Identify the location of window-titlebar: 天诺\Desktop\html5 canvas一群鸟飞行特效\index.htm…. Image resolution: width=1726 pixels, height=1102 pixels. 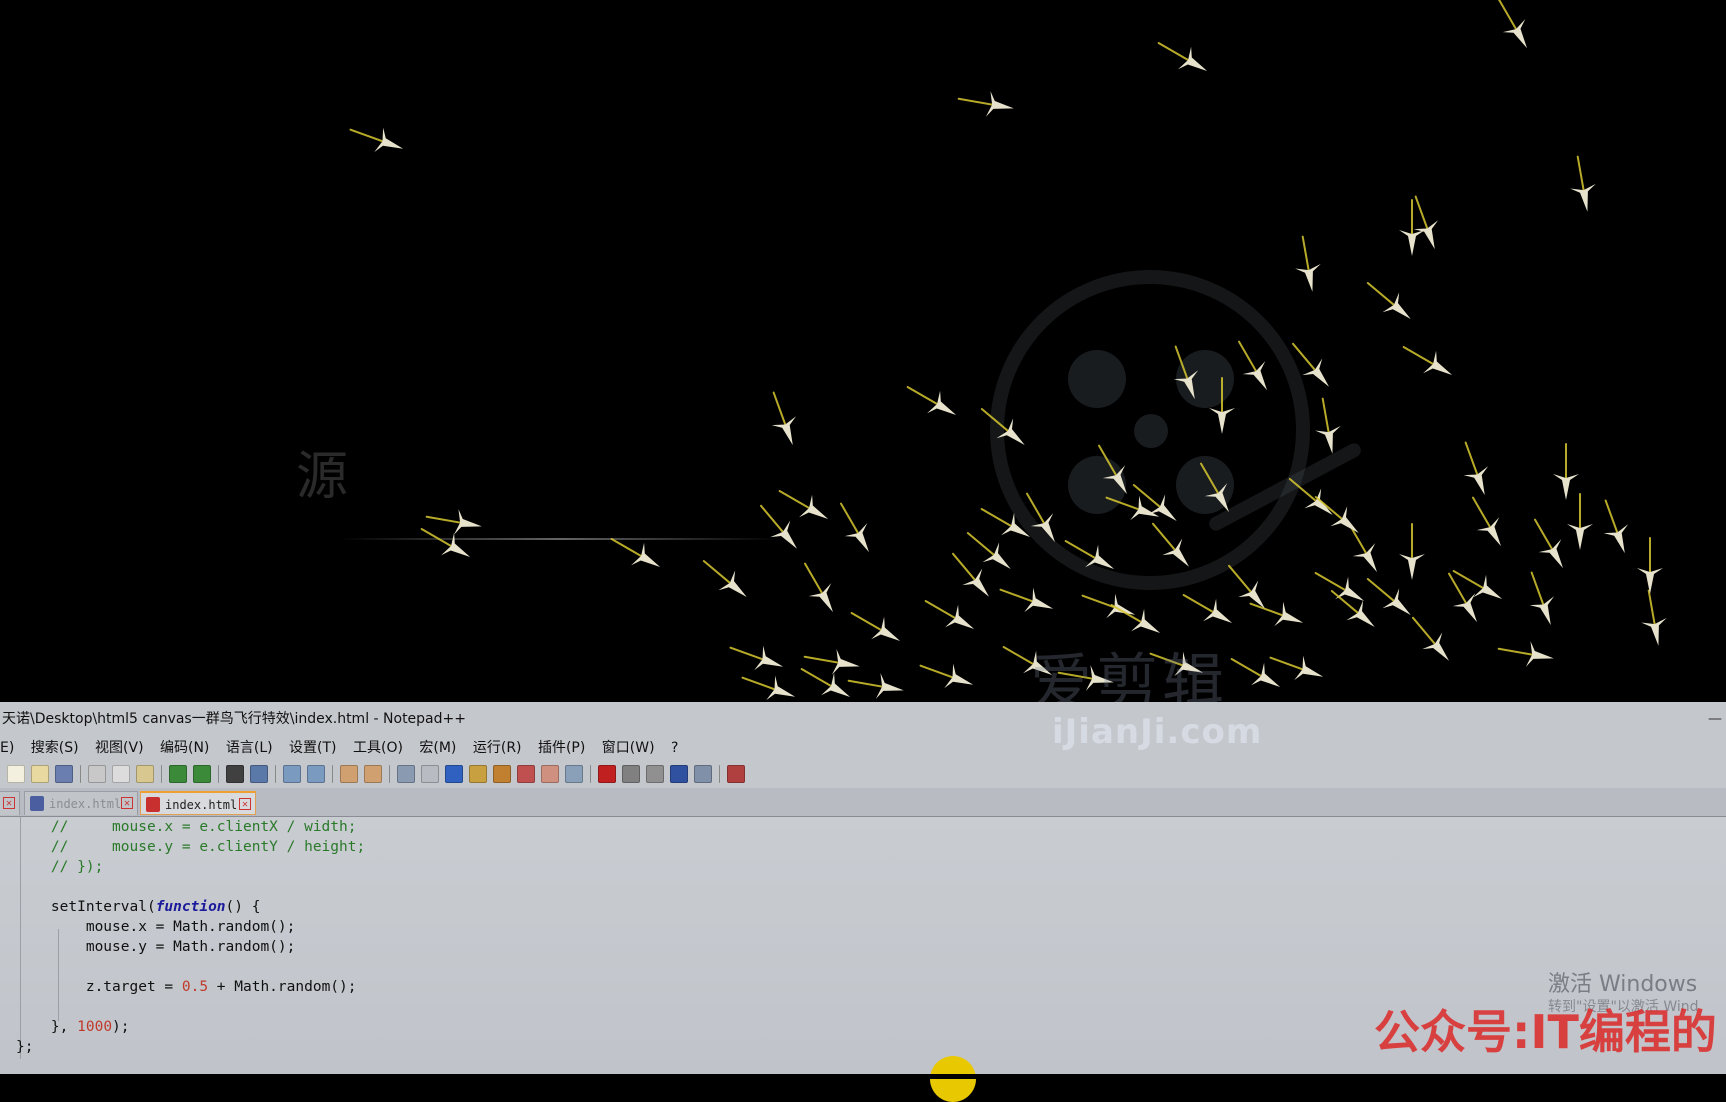
(863, 719).